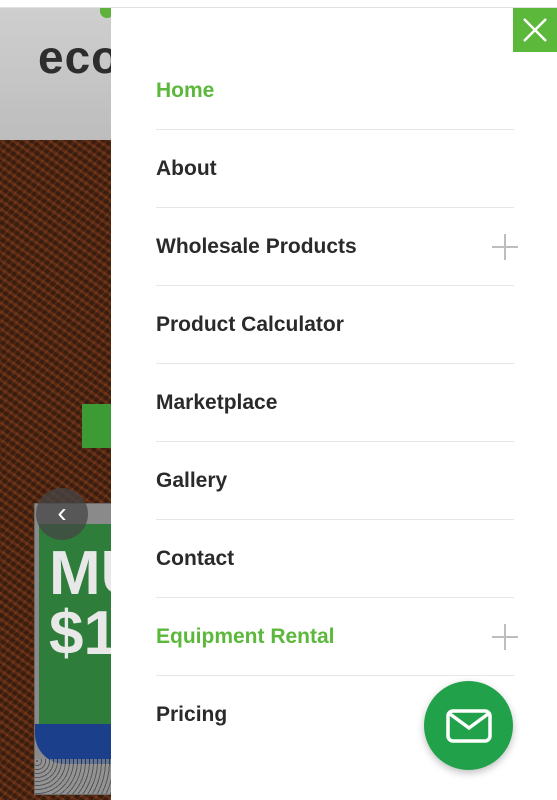 The height and width of the screenshot is (800, 557). I want to click on nav-item-gallery: Gallery, so click(335, 481).